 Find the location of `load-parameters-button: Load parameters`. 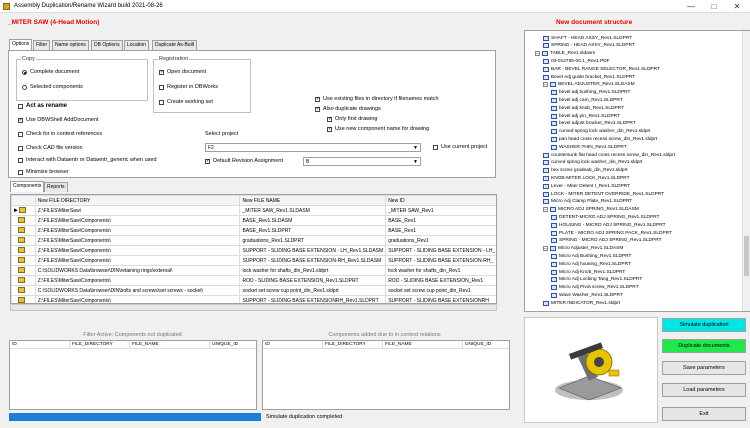

load-parameters-button: Load parameters is located at coordinates (704, 390).